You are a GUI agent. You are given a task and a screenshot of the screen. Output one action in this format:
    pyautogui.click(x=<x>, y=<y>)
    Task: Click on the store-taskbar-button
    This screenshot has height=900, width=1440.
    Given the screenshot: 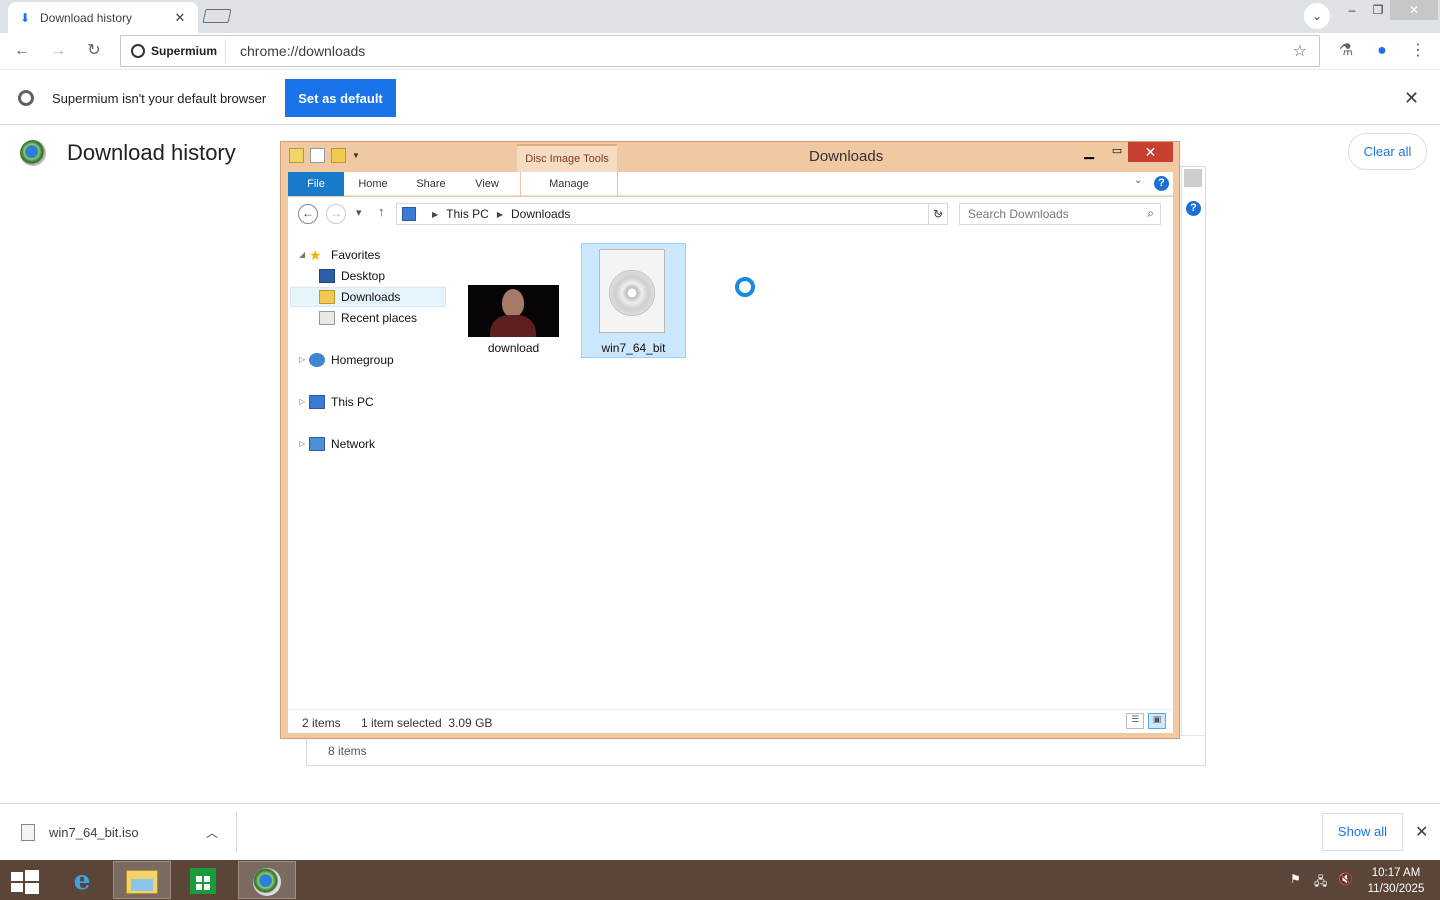 What is the action you would take?
    pyautogui.click(x=204, y=880)
    